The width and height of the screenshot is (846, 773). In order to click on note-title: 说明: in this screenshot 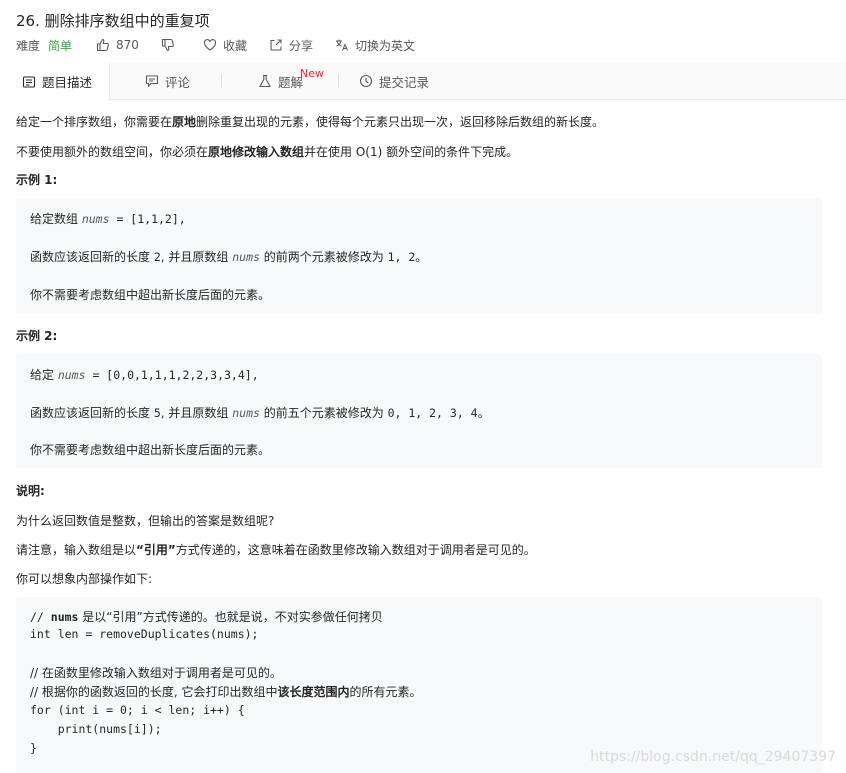, I will do `click(30, 491)`.